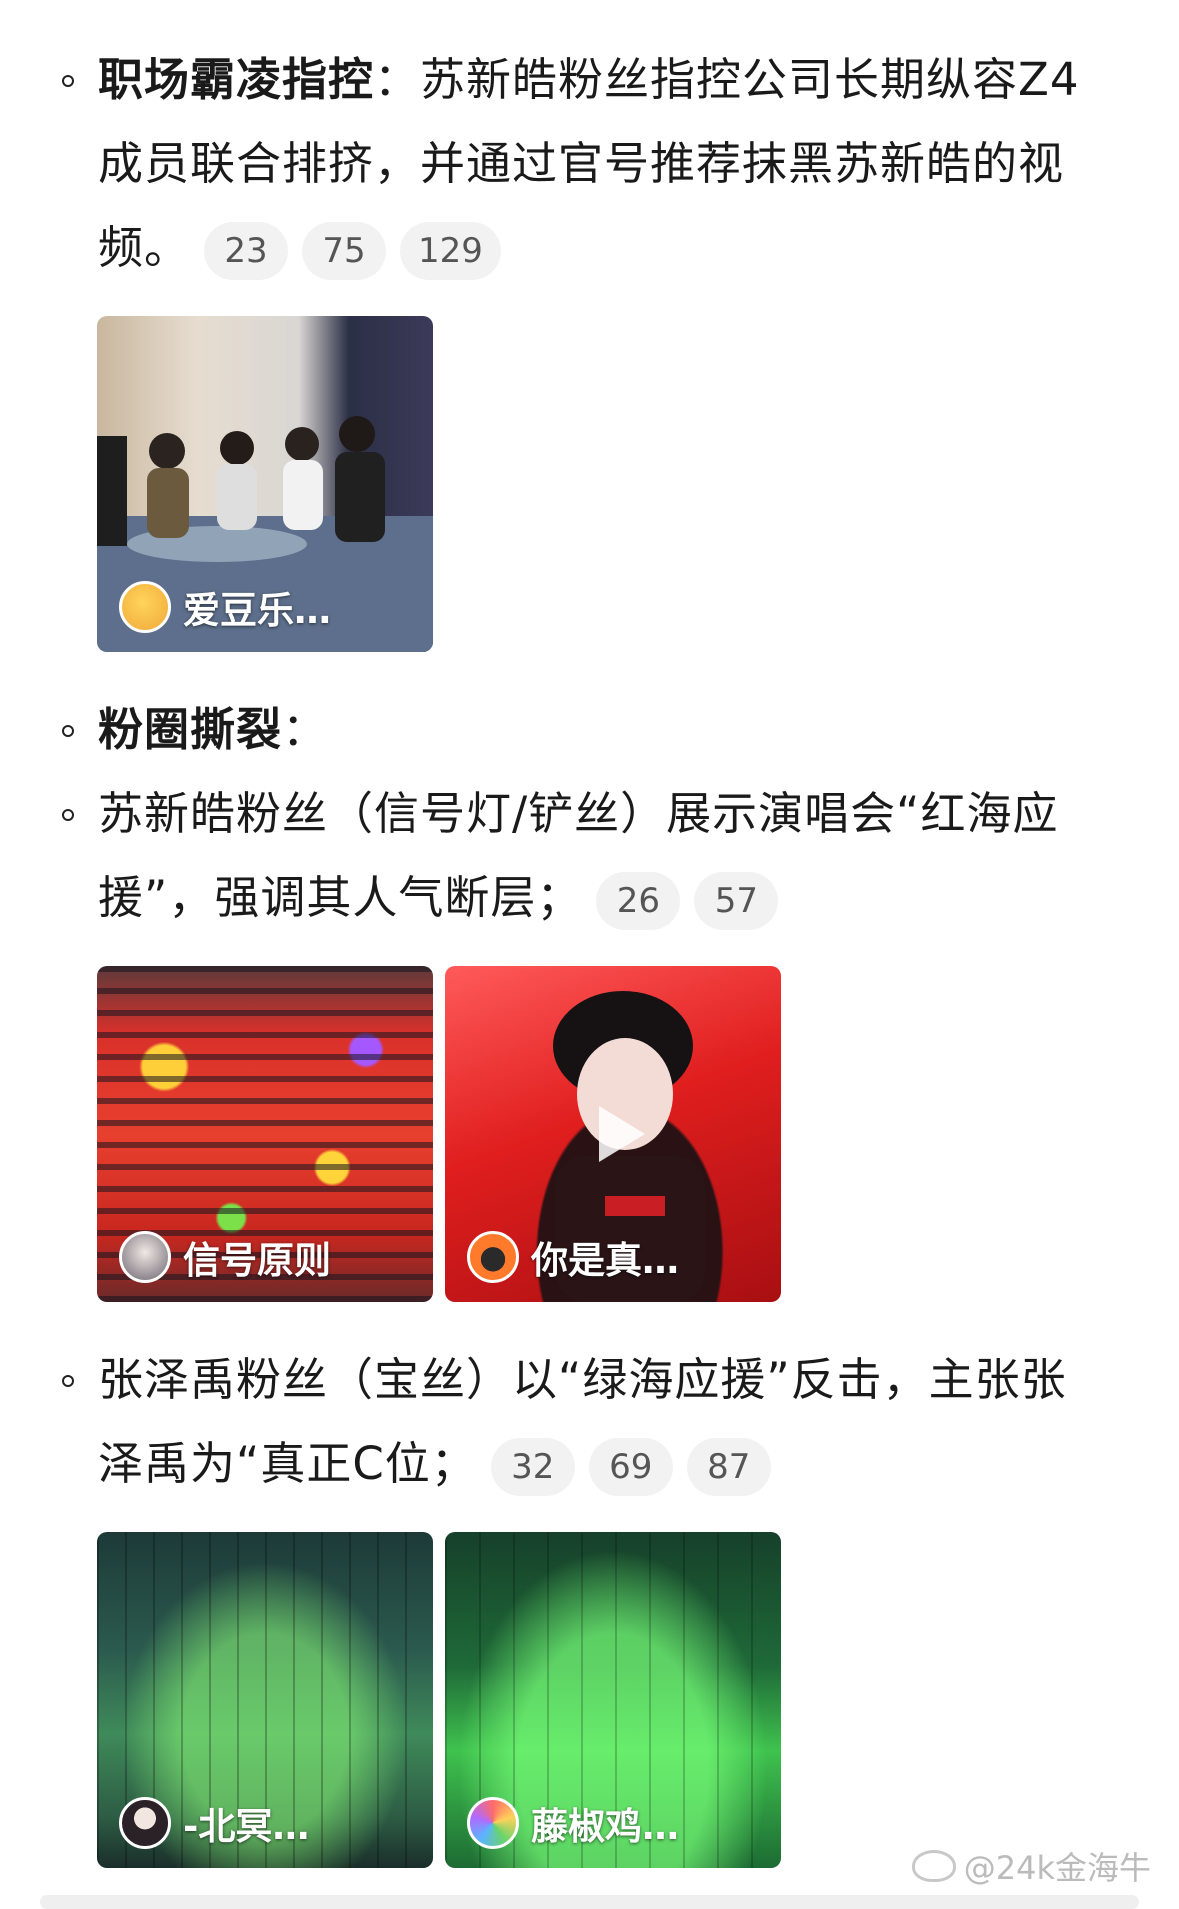 The height and width of the screenshot is (1909, 1179). I want to click on weibo-icon, so click(933, 1866).